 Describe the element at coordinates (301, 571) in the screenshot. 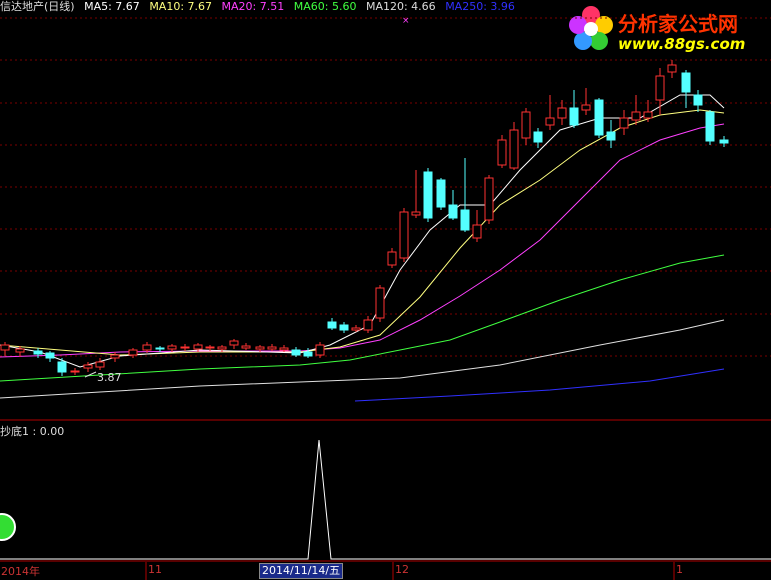

I see `selected-date-marker: 2014/11/14/五` at that location.